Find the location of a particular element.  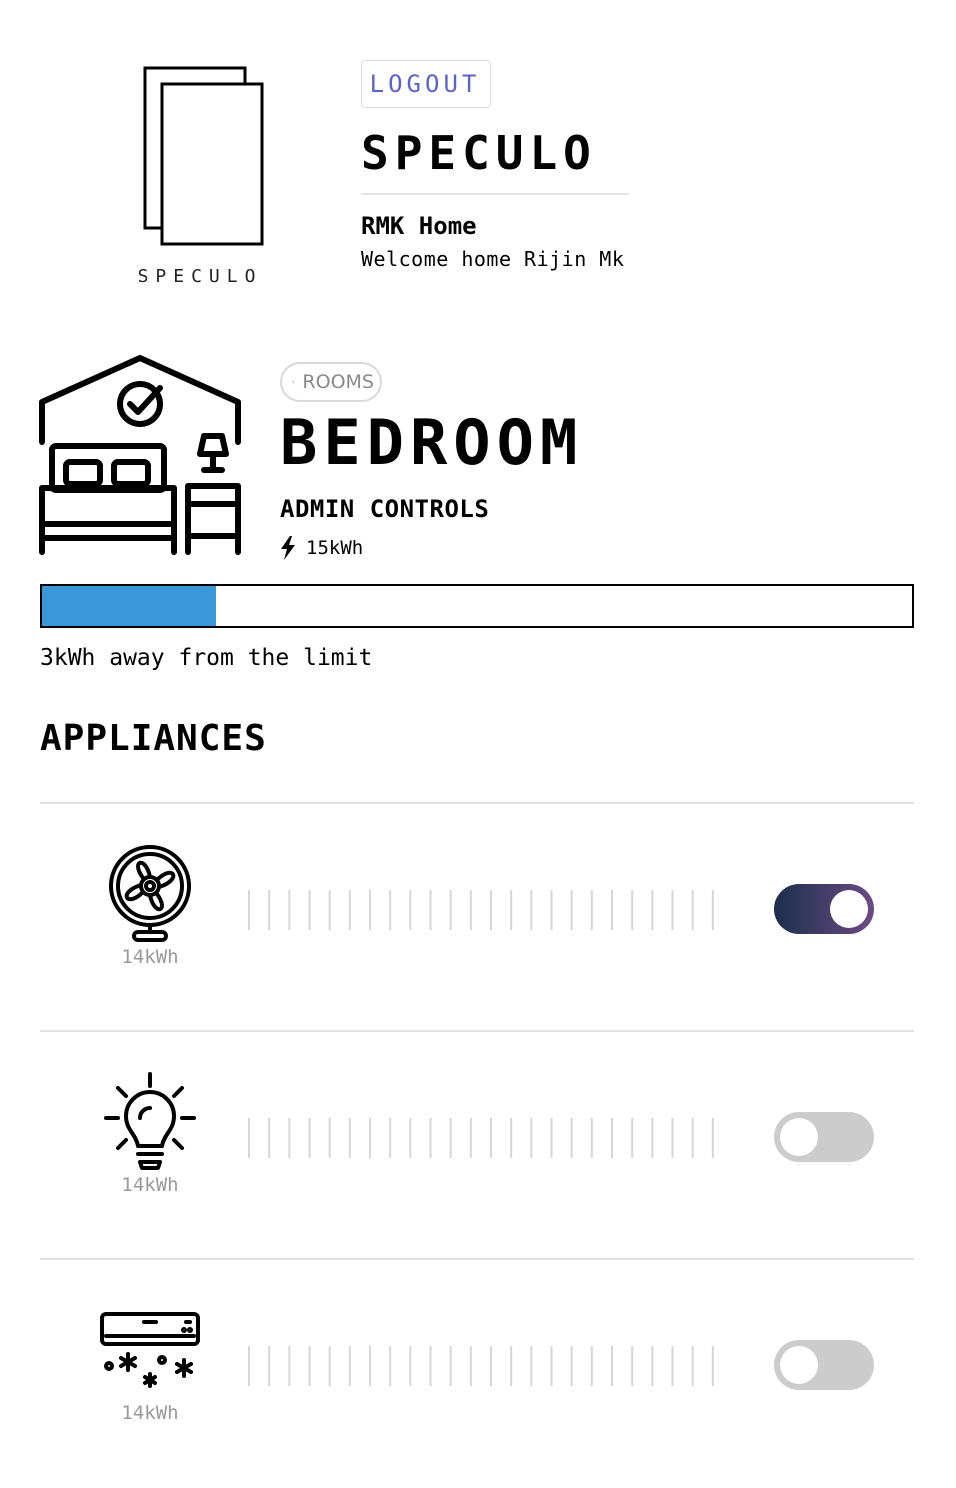

appliances-title: APPLIANCES is located at coordinates (153, 738).